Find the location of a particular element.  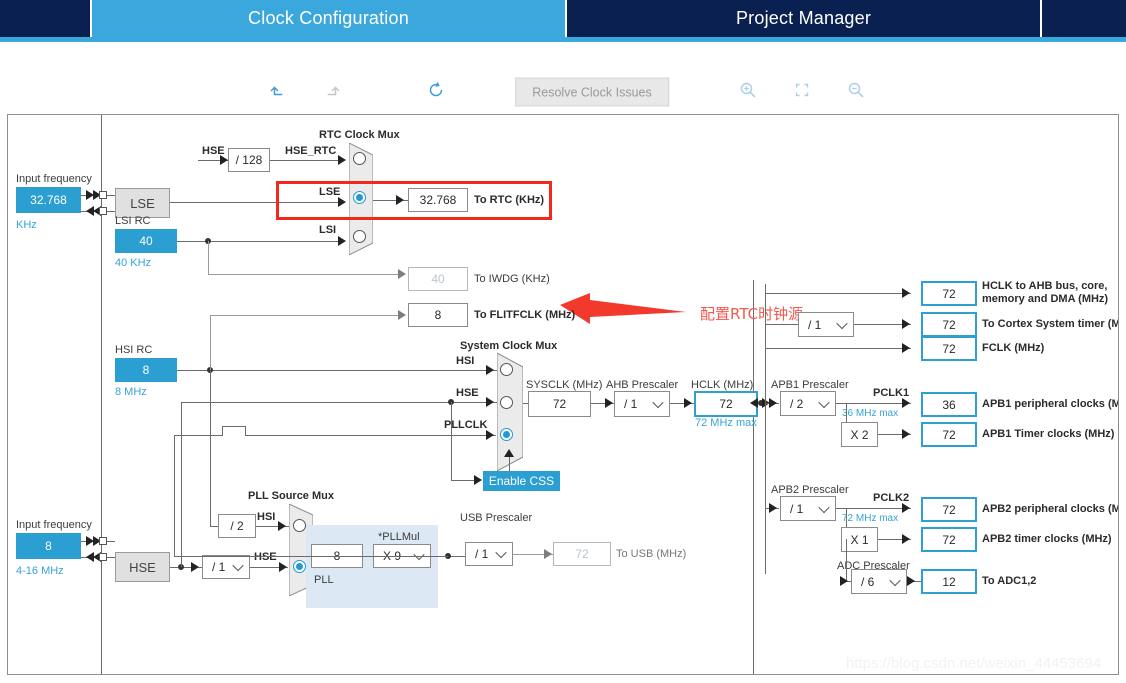

tab-clock-configuration: Clock Configuration is located at coordinates (329, 18).